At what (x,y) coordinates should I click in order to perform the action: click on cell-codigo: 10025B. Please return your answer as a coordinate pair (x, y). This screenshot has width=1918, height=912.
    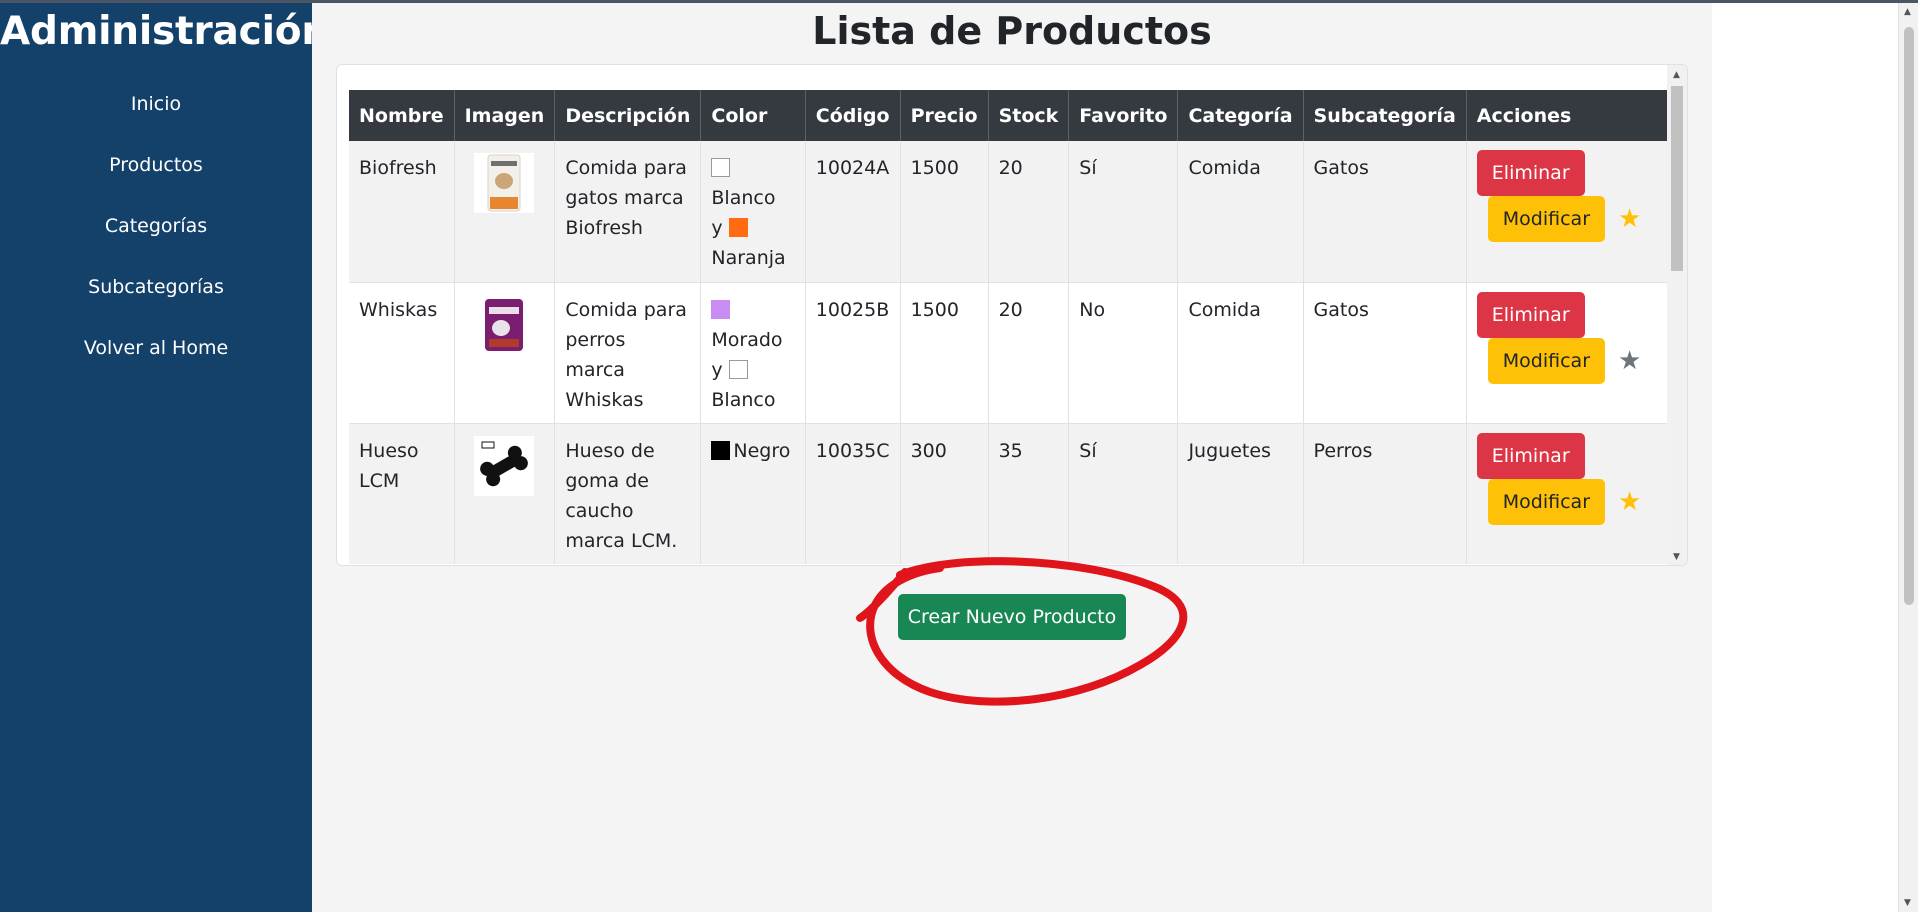
    Looking at the image, I should click on (853, 353).